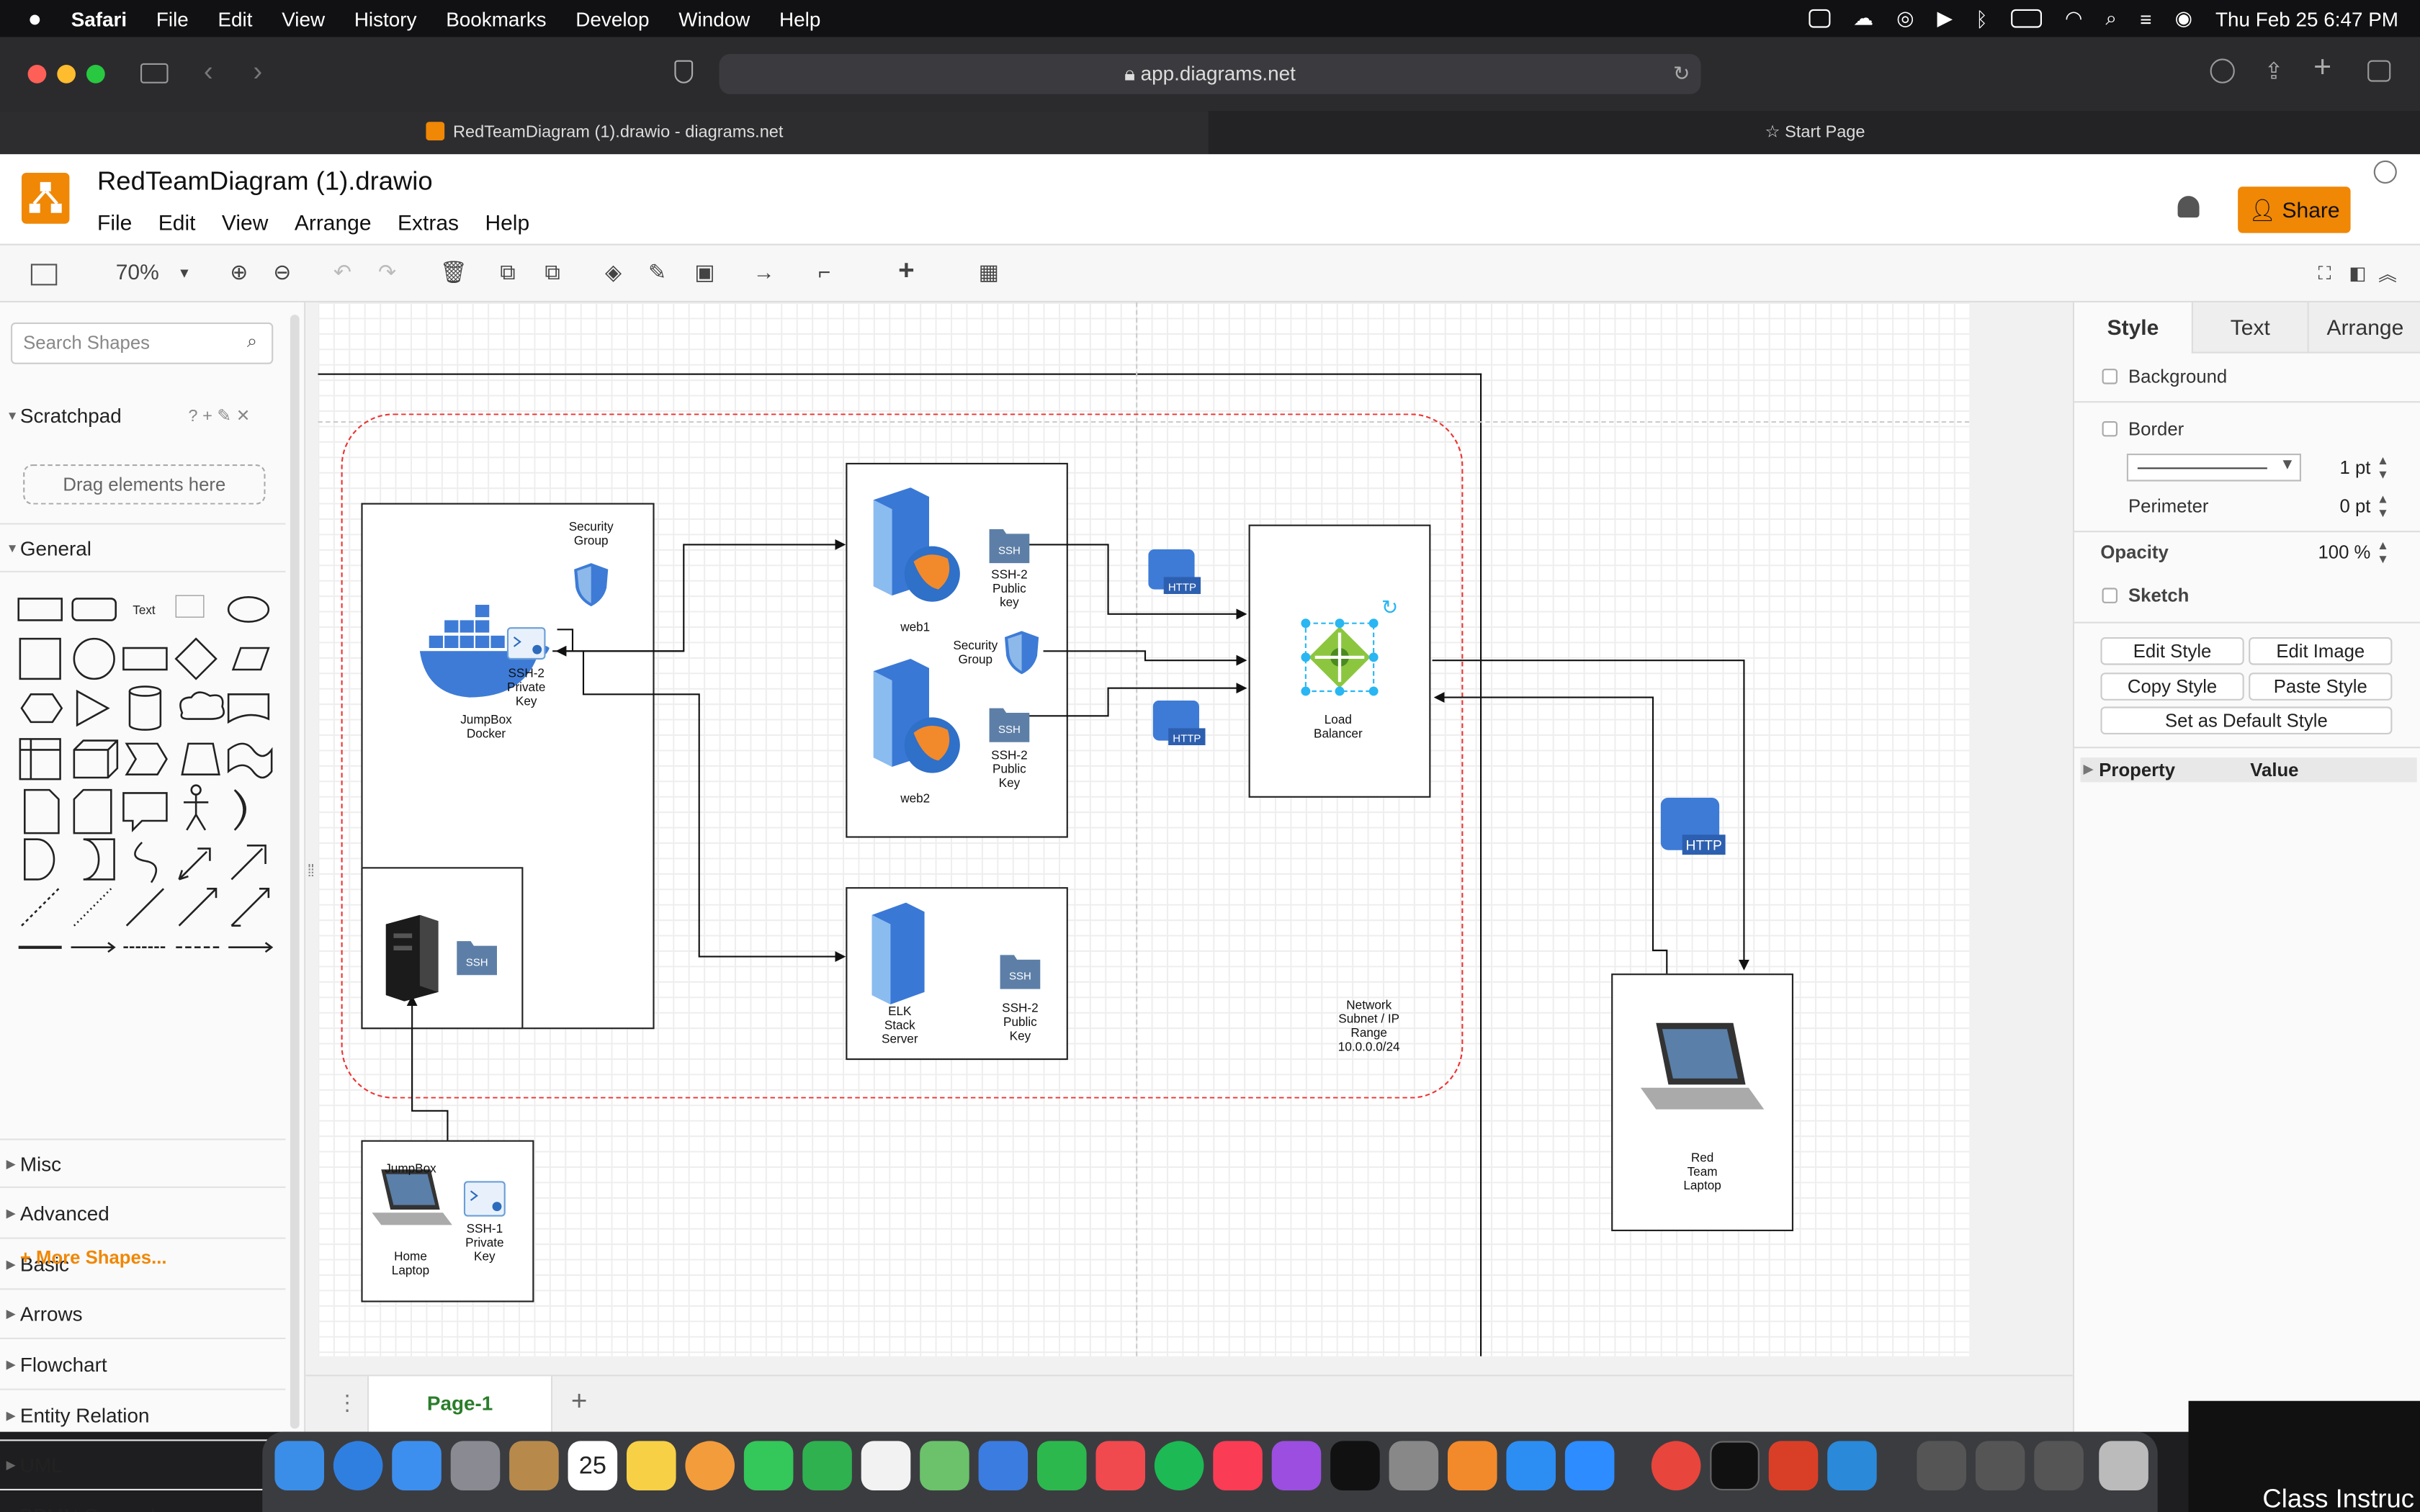 This screenshot has height=1512, width=2420. Describe the element at coordinates (1982, 18) in the screenshot. I see `bluetooth-icon: ᛒ` at that location.